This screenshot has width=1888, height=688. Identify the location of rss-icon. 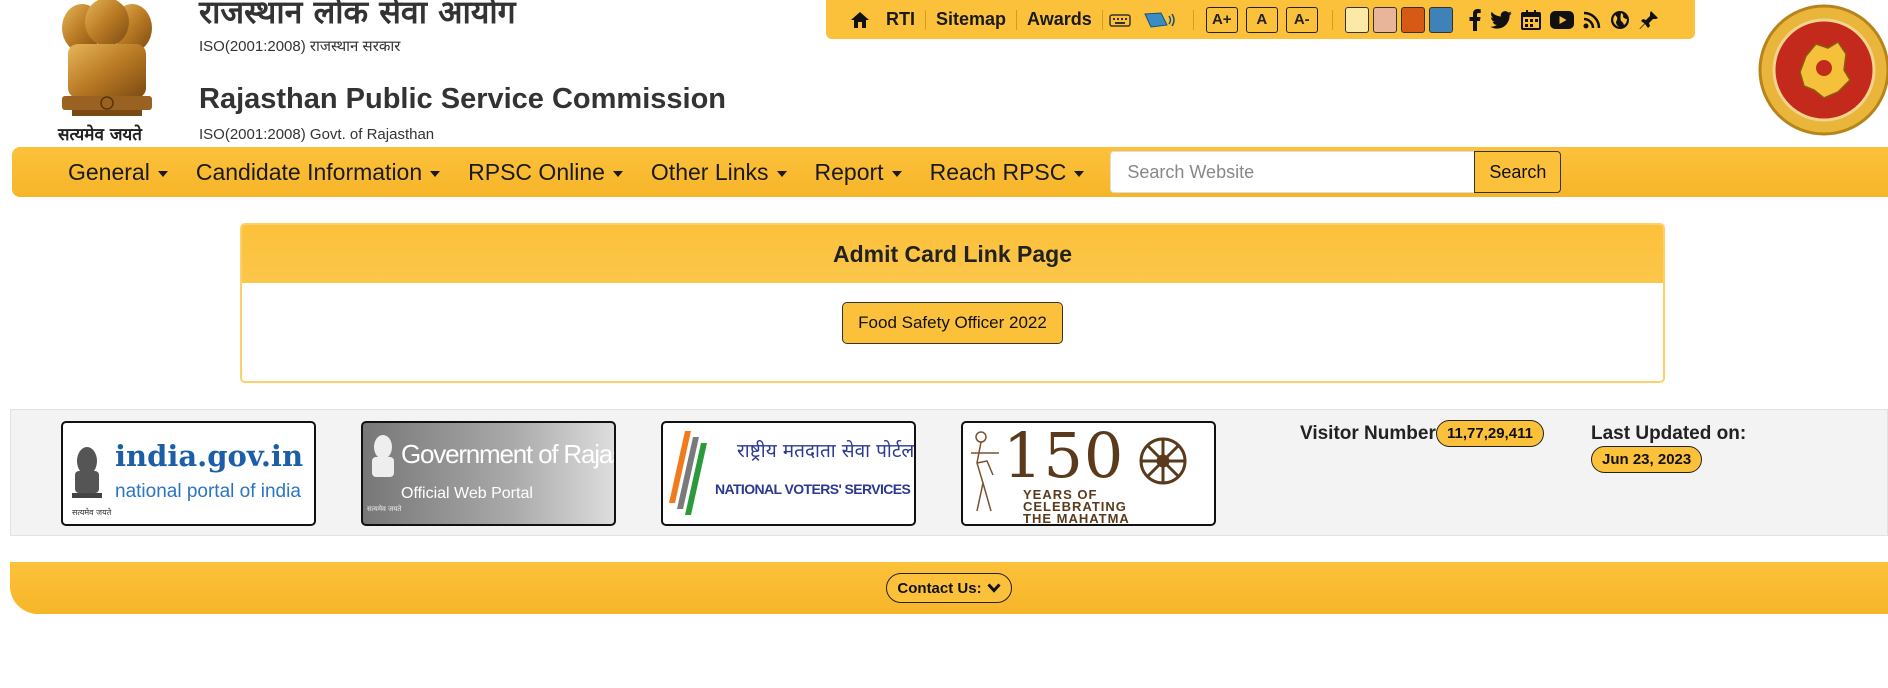
(1592, 20).